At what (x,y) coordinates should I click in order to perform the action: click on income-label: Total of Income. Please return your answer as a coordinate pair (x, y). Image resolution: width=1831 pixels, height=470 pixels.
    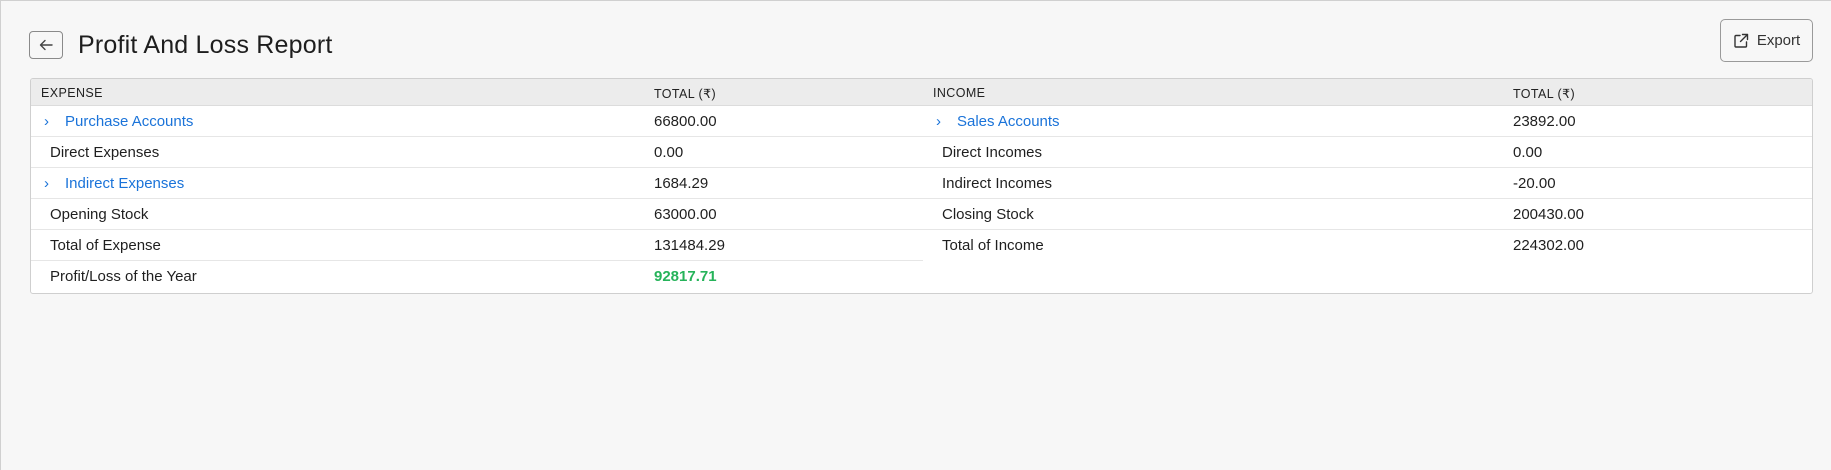
    Looking at the image, I should click on (993, 245).